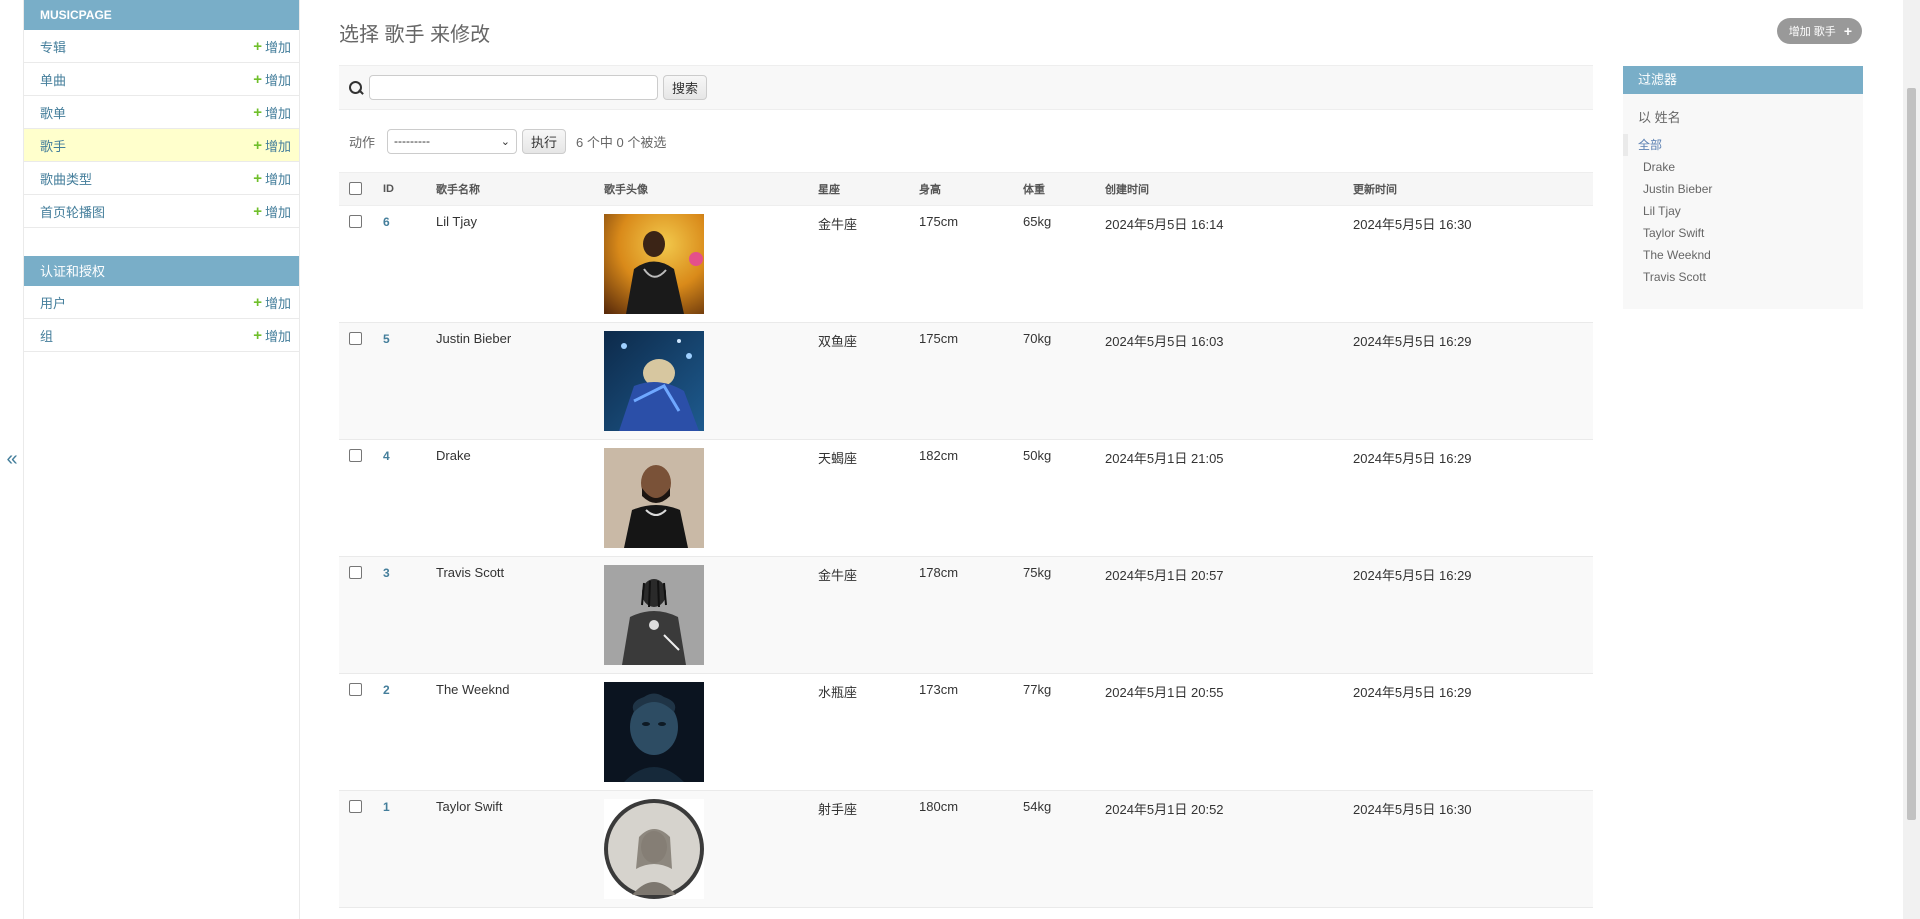  What do you see at coordinates (1219, 849) in the screenshot?
I see `created-cell: 2024年5月1日 20:52` at bounding box center [1219, 849].